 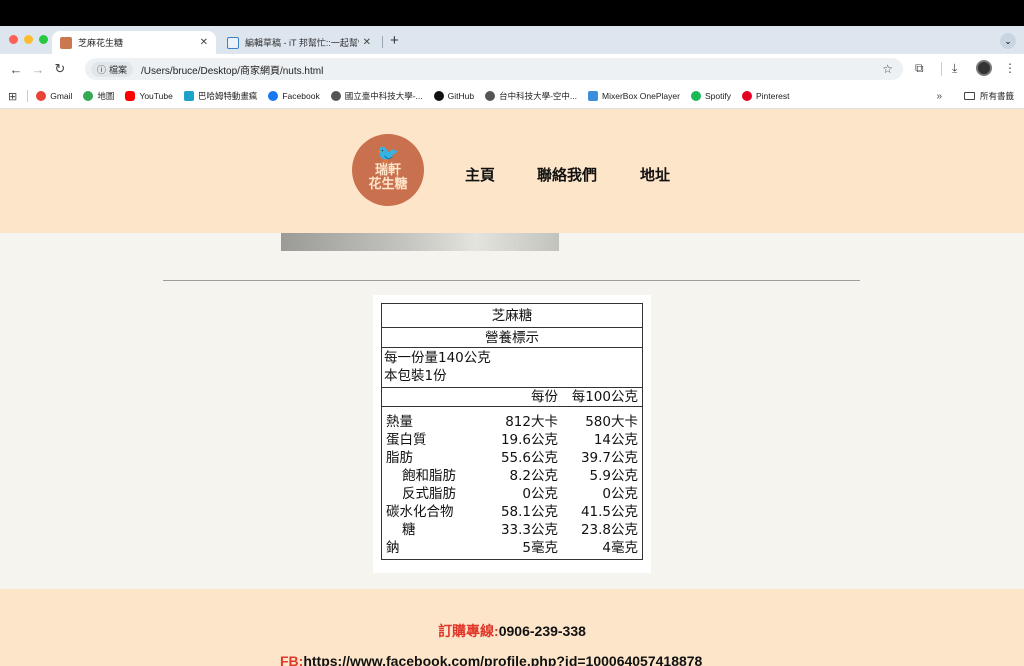 What do you see at coordinates (542, 631) in the screenshot?
I see `order-hotline-number: 0906-239-338` at bounding box center [542, 631].